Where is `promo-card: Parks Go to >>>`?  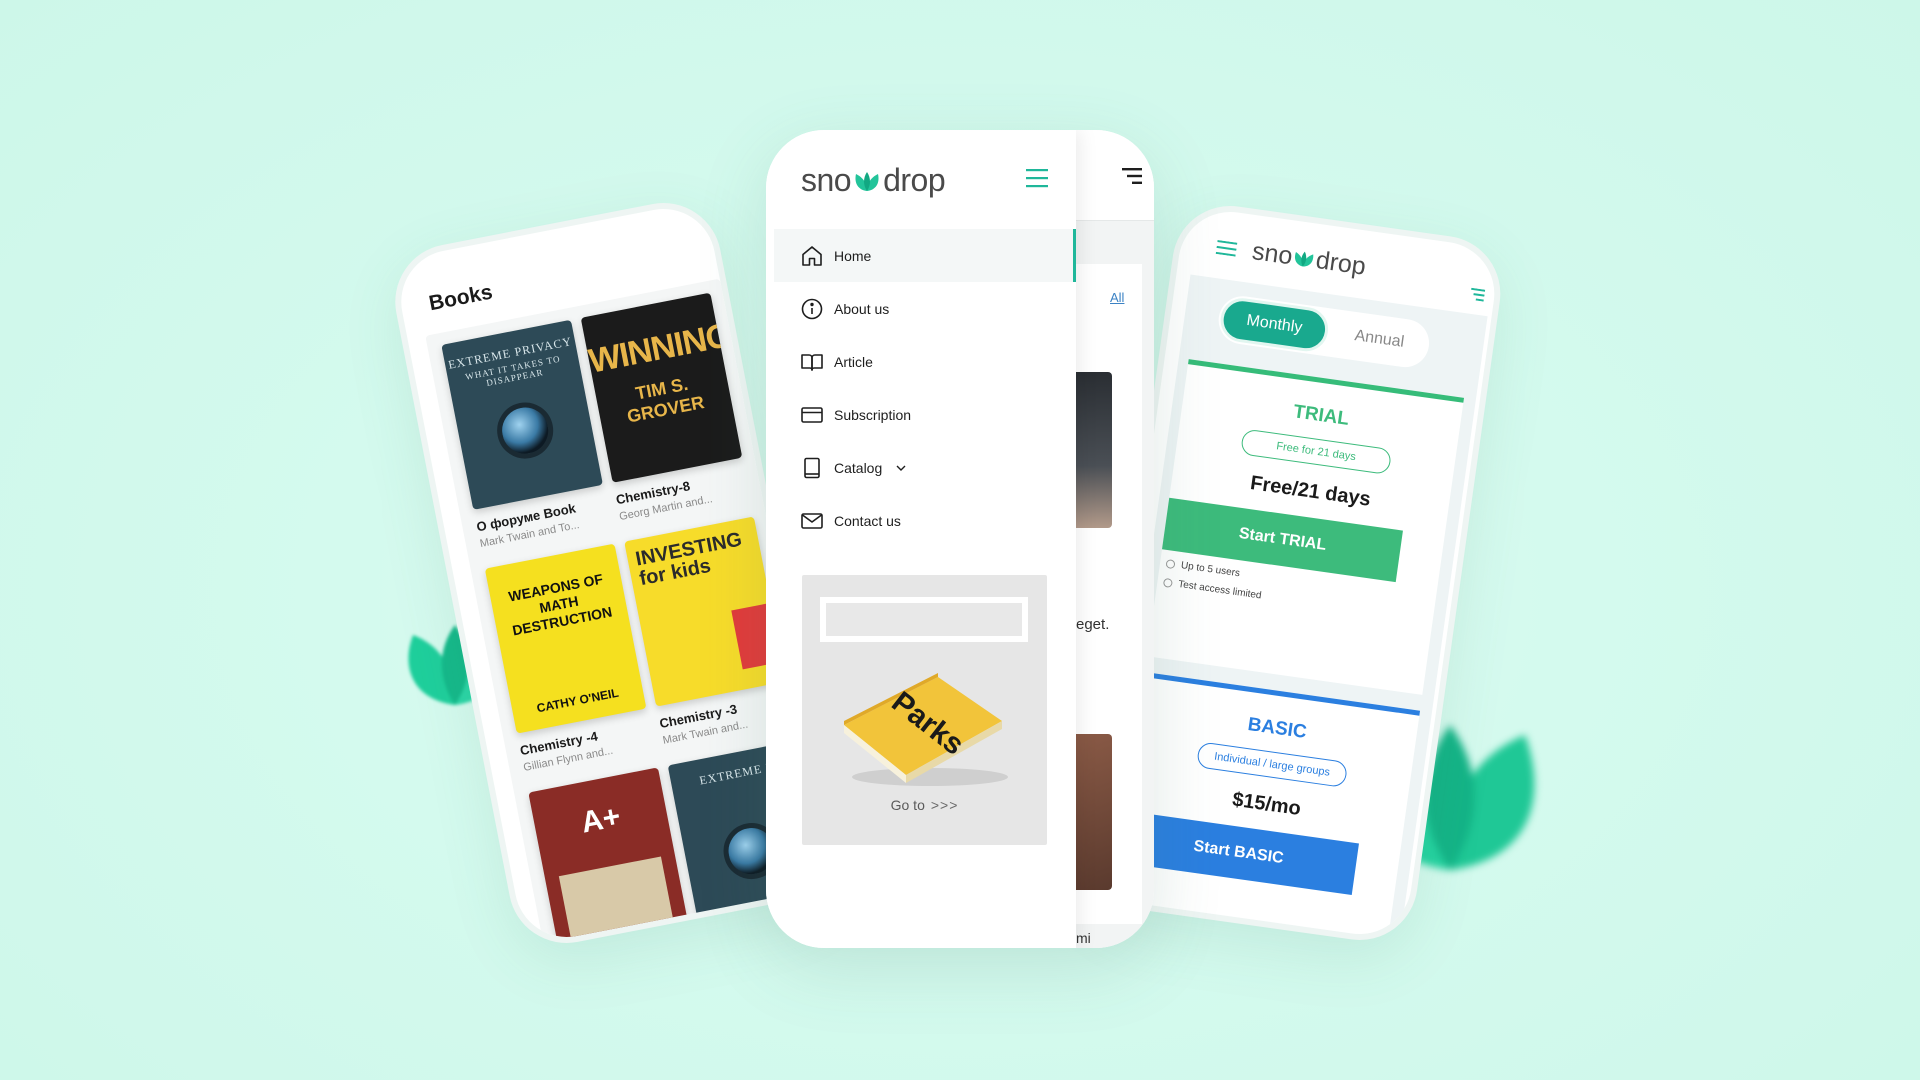 promo-card: Parks Go to >>> is located at coordinates (924, 710).